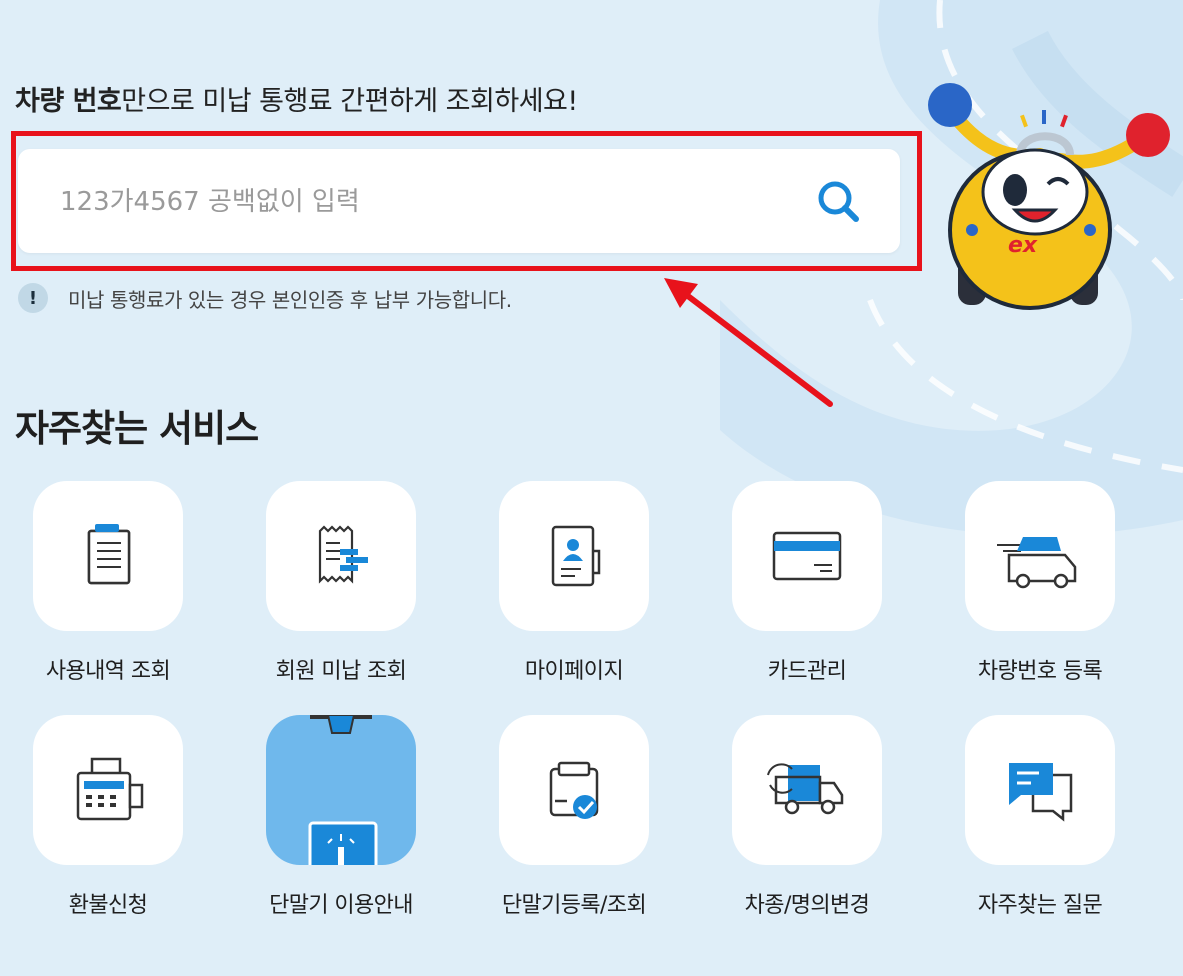 This screenshot has height=976, width=1183. Describe the element at coordinates (33, 298) in the screenshot. I see `exclamation-icon: !` at that location.